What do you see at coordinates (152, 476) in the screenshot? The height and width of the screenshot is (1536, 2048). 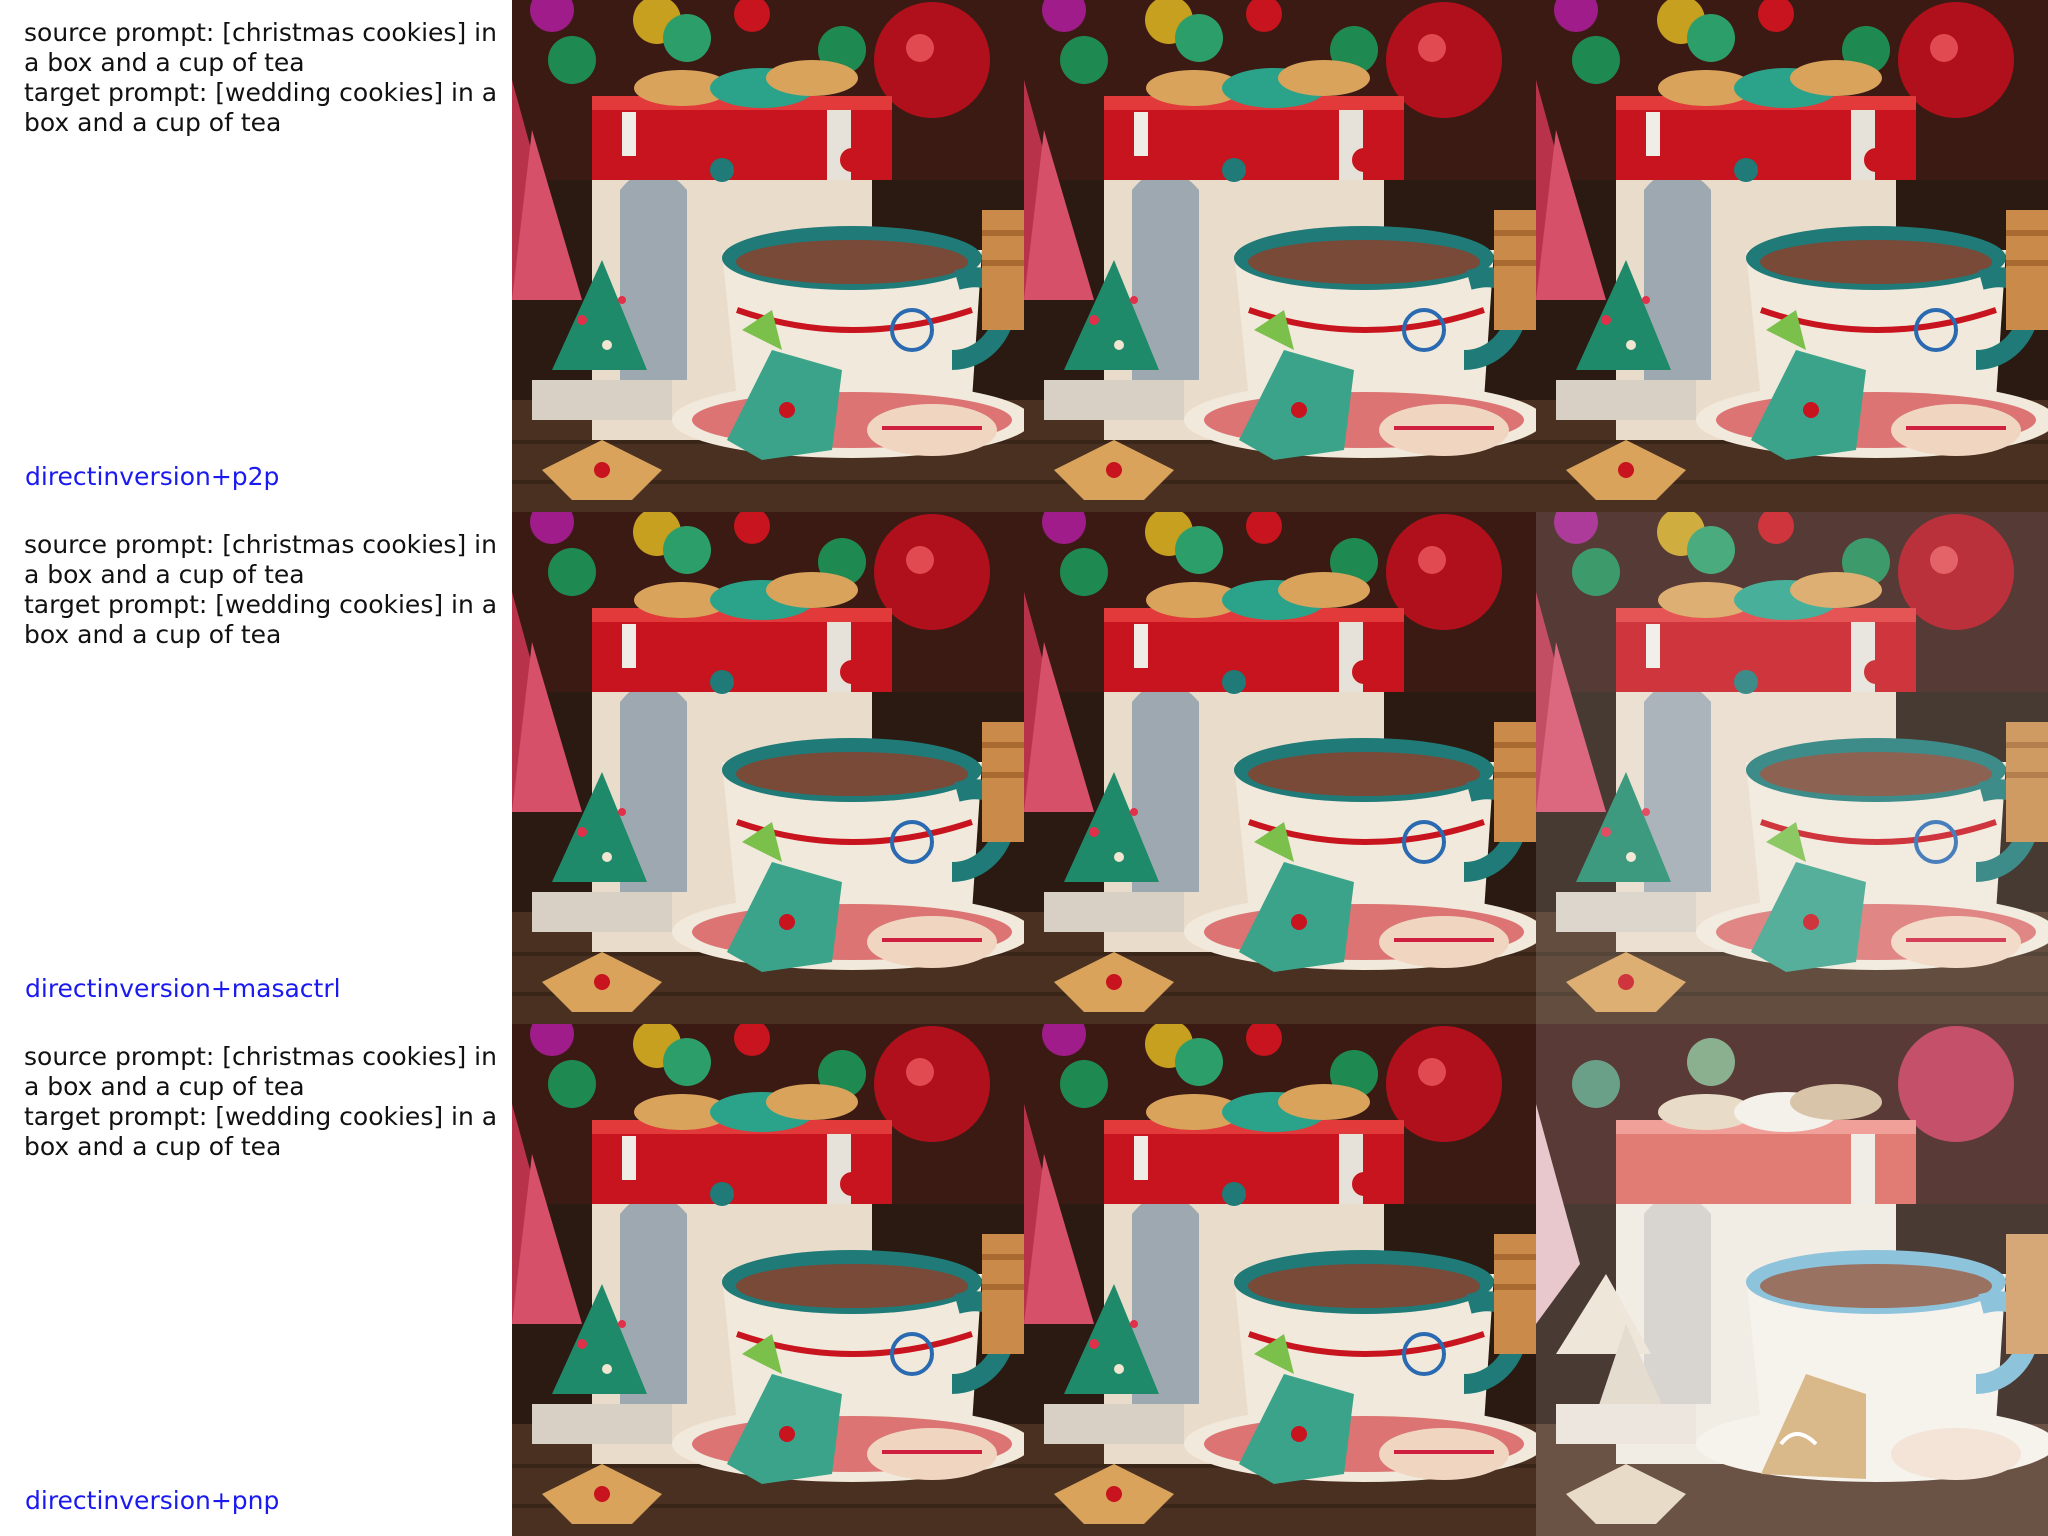 I see `method-label: directinversion+p2p` at bounding box center [152, 476].